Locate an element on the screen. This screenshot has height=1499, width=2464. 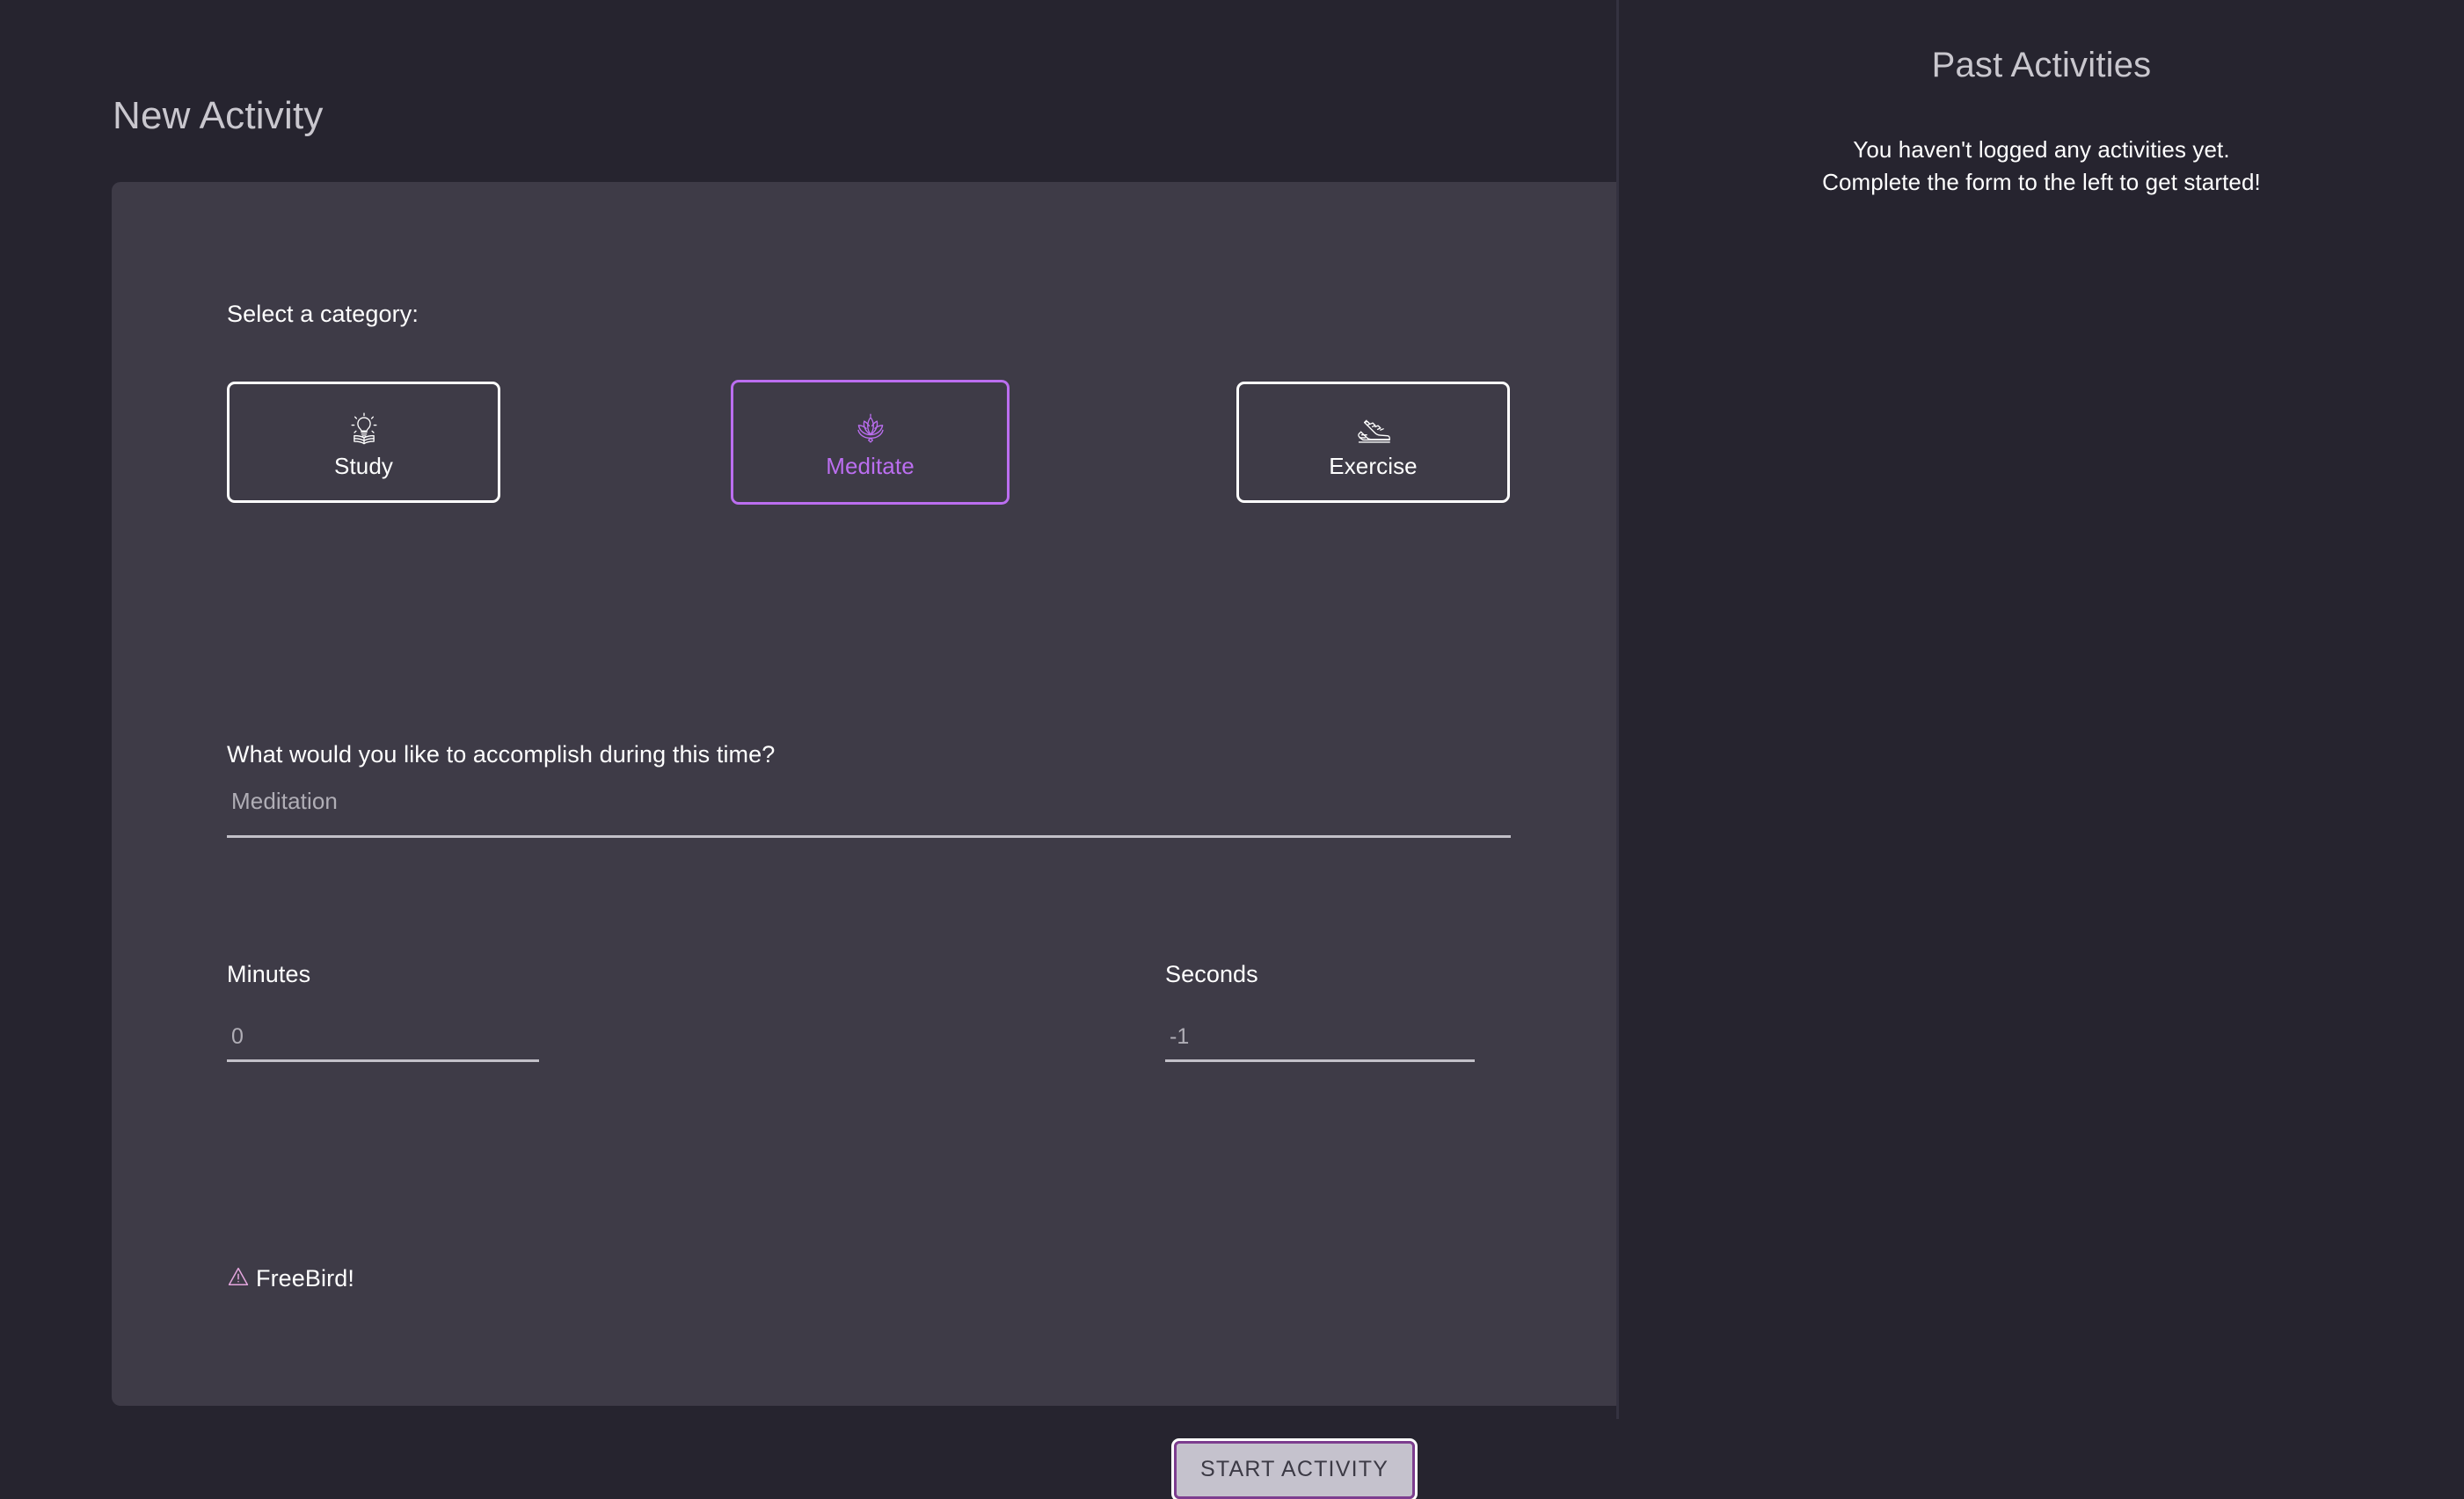
seconds-input-underline is located at coordinates (1320, 1060).